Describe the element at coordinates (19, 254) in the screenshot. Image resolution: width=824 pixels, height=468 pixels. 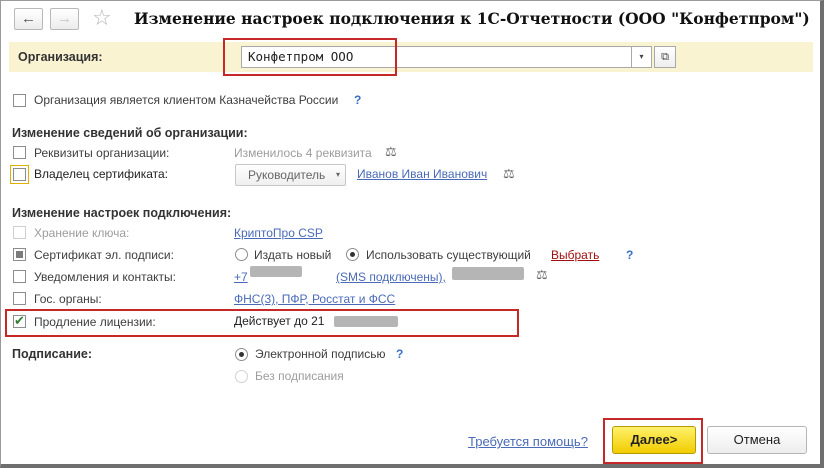
I see `certificate-checkbox` at that location.